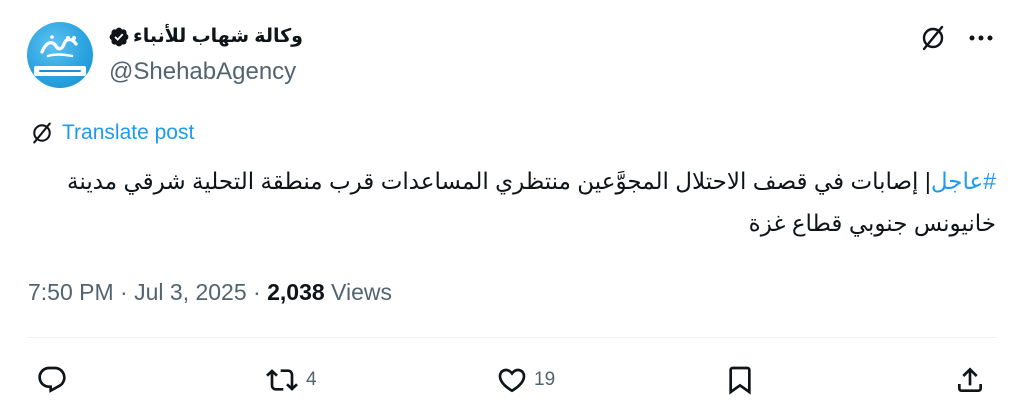  I want to click on more-options-button, so click(981, 38).